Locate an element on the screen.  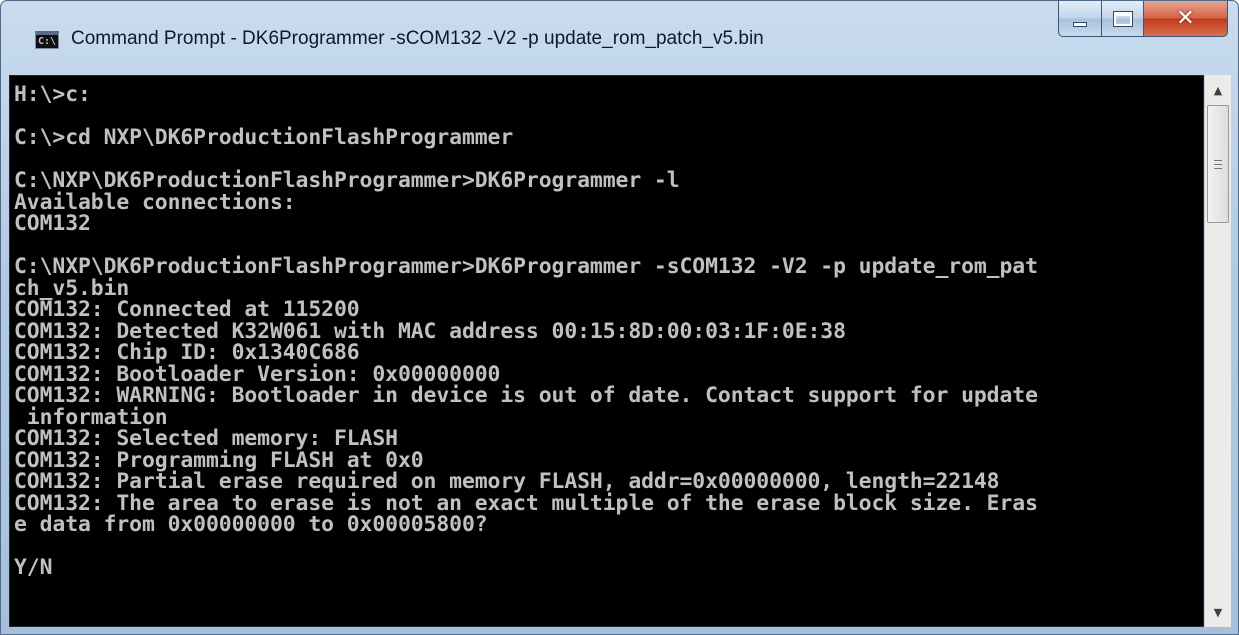
scroll-down-button: ▼ is located at coordinates (1218, 612).